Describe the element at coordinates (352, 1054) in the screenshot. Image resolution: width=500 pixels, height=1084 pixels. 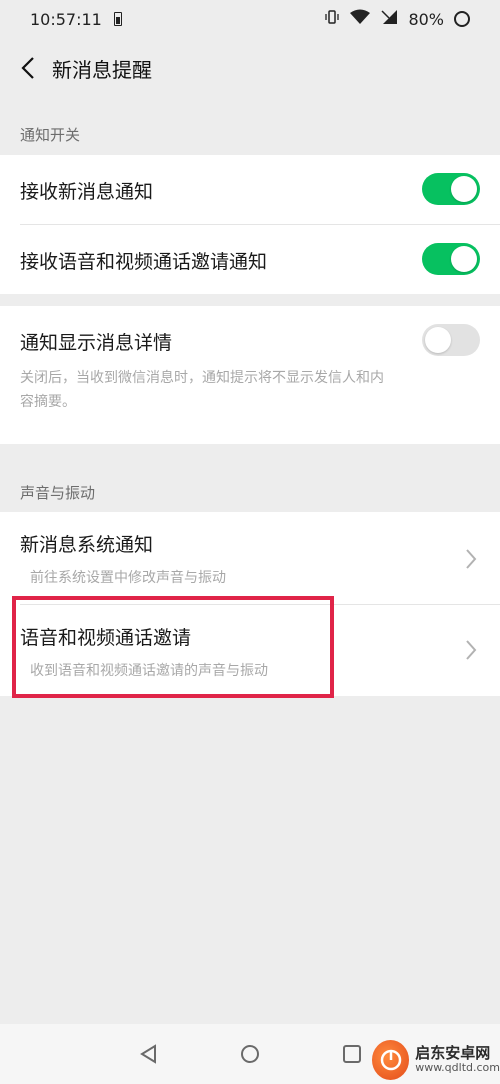
I see `square-recent-icon` at that location.